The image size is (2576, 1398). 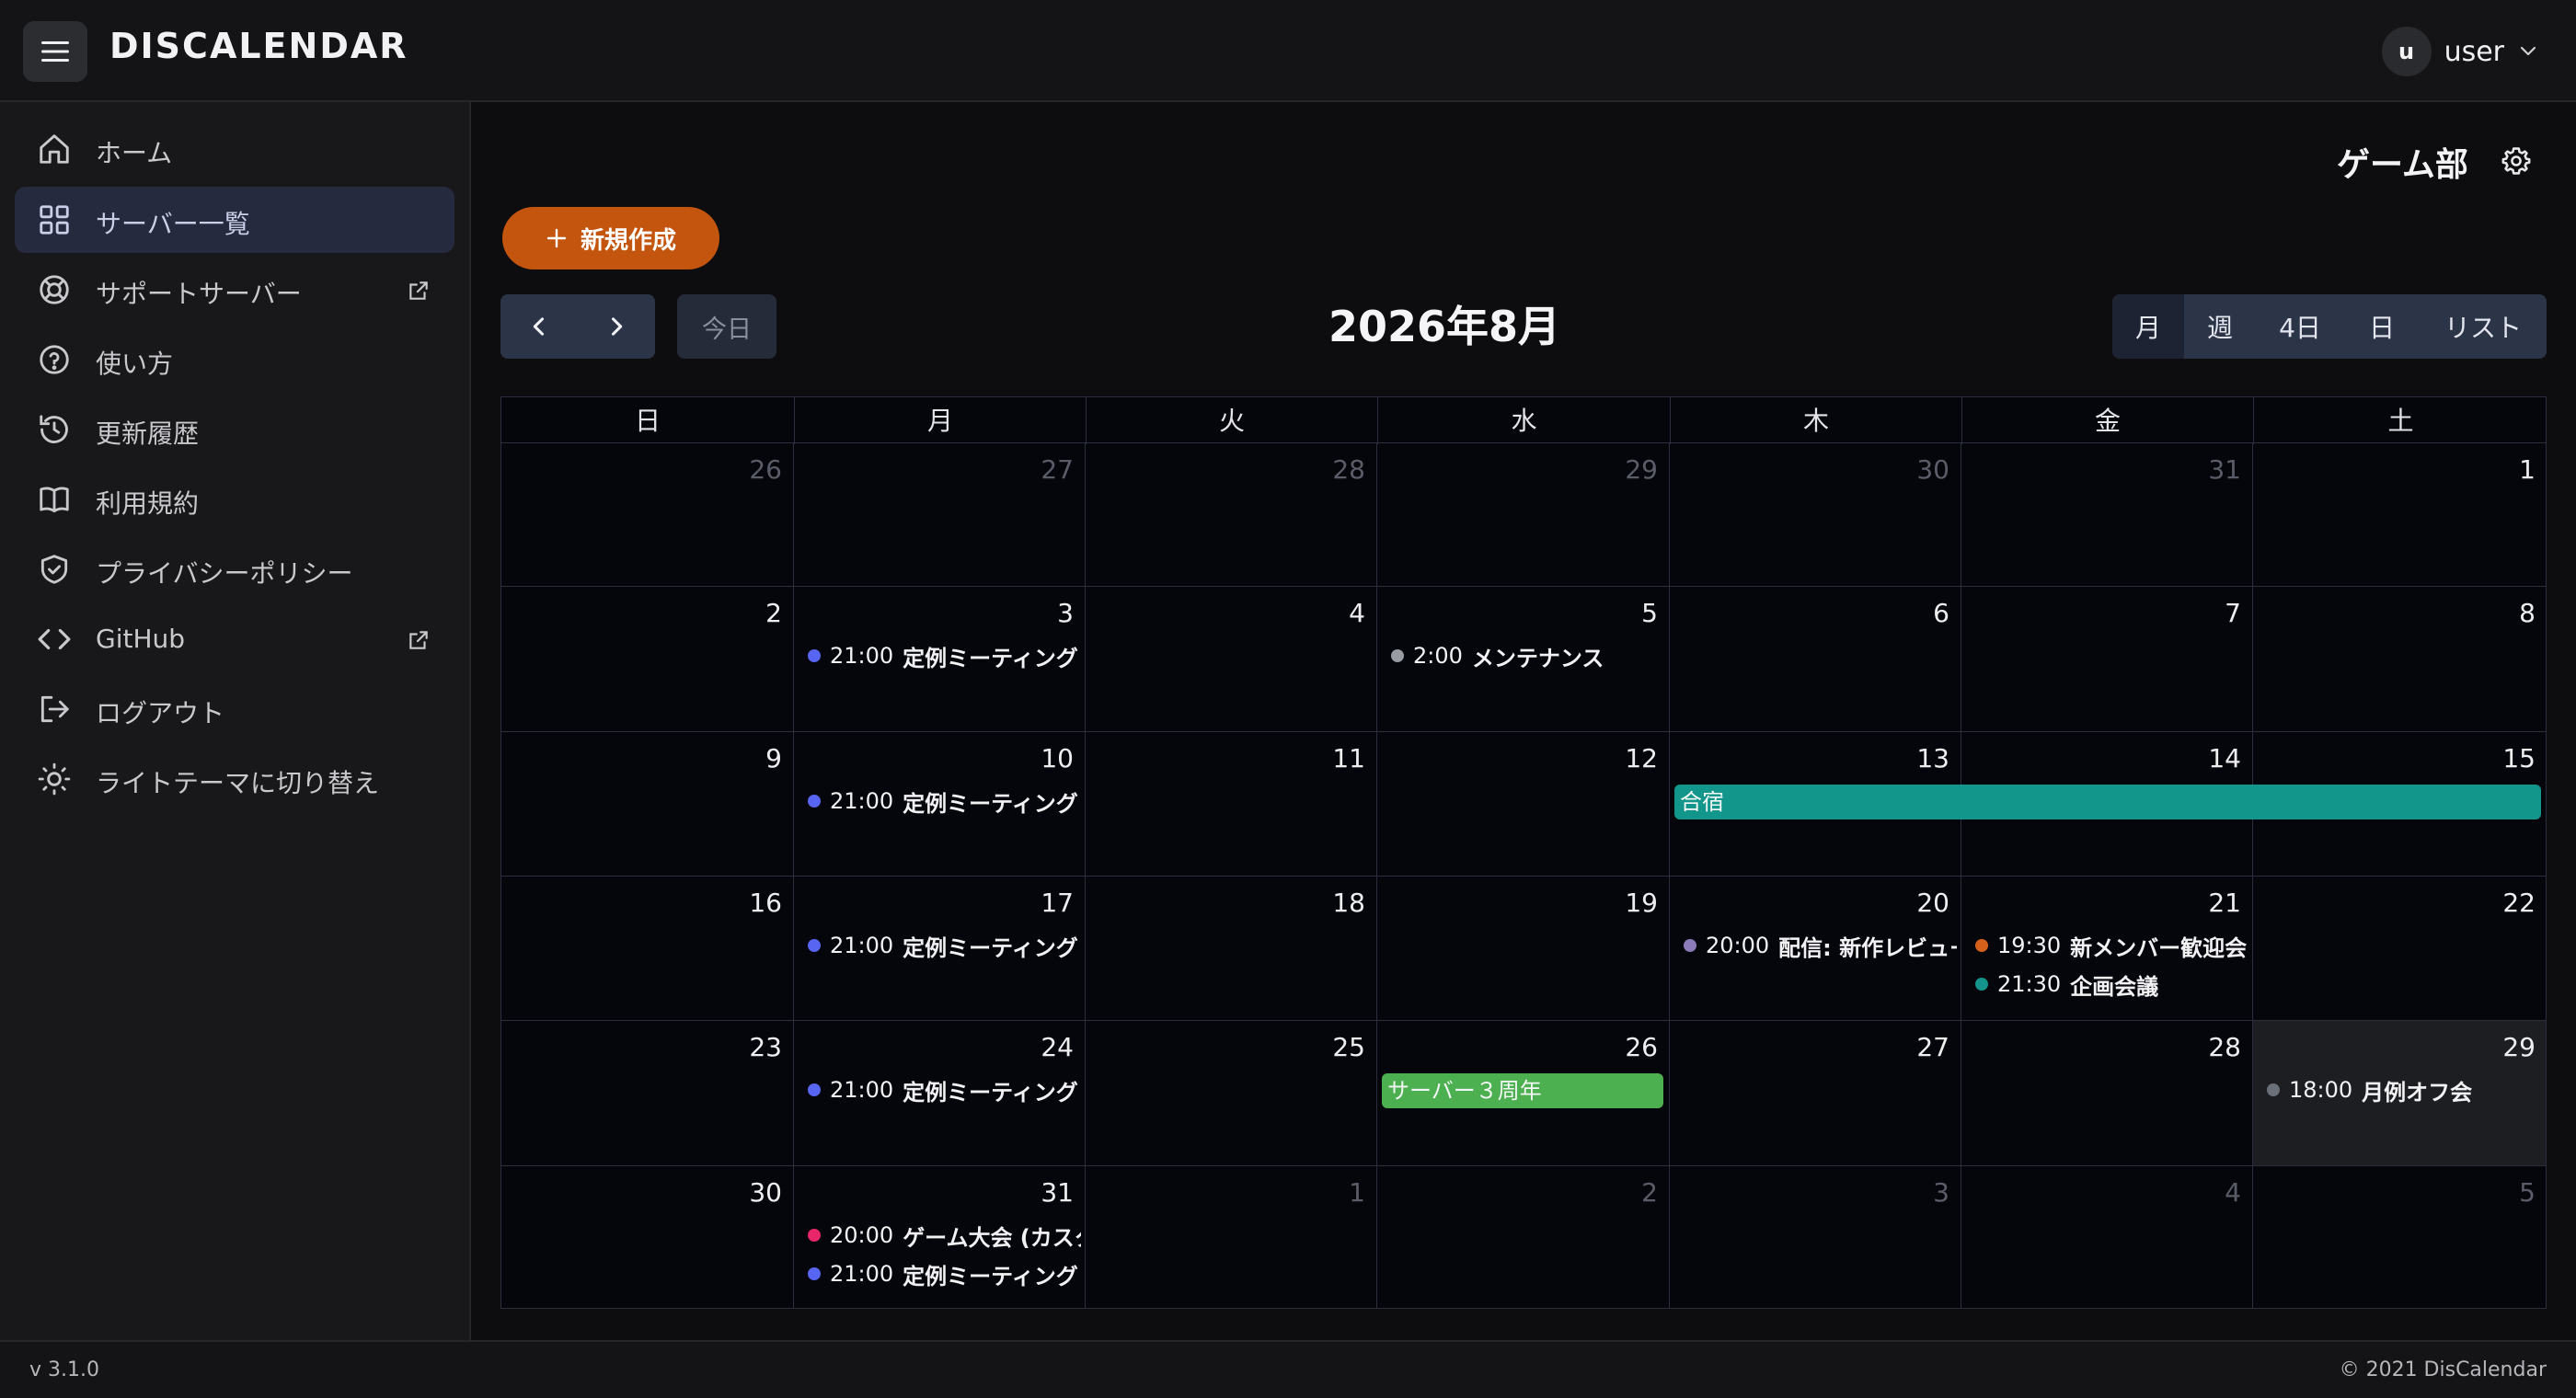 What do you see at coordinates (2399, 1237) in the screenshot?
I see `day-cell: 5` at bounding box center [2399, 1237].